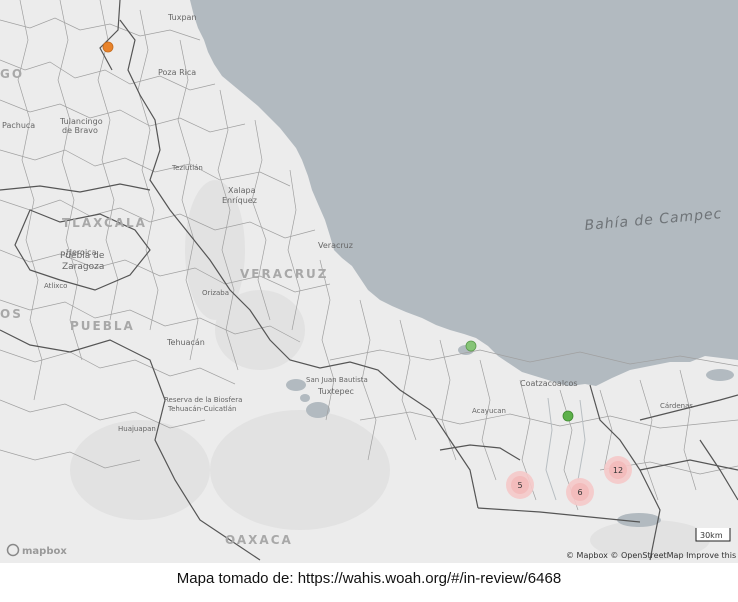 The height and width of the screenshot is (602, 738). What do you see at coordinates (239, 200) in the screenshot?
I see `svg-text: Enríquez` at bounding box center [239, 200].